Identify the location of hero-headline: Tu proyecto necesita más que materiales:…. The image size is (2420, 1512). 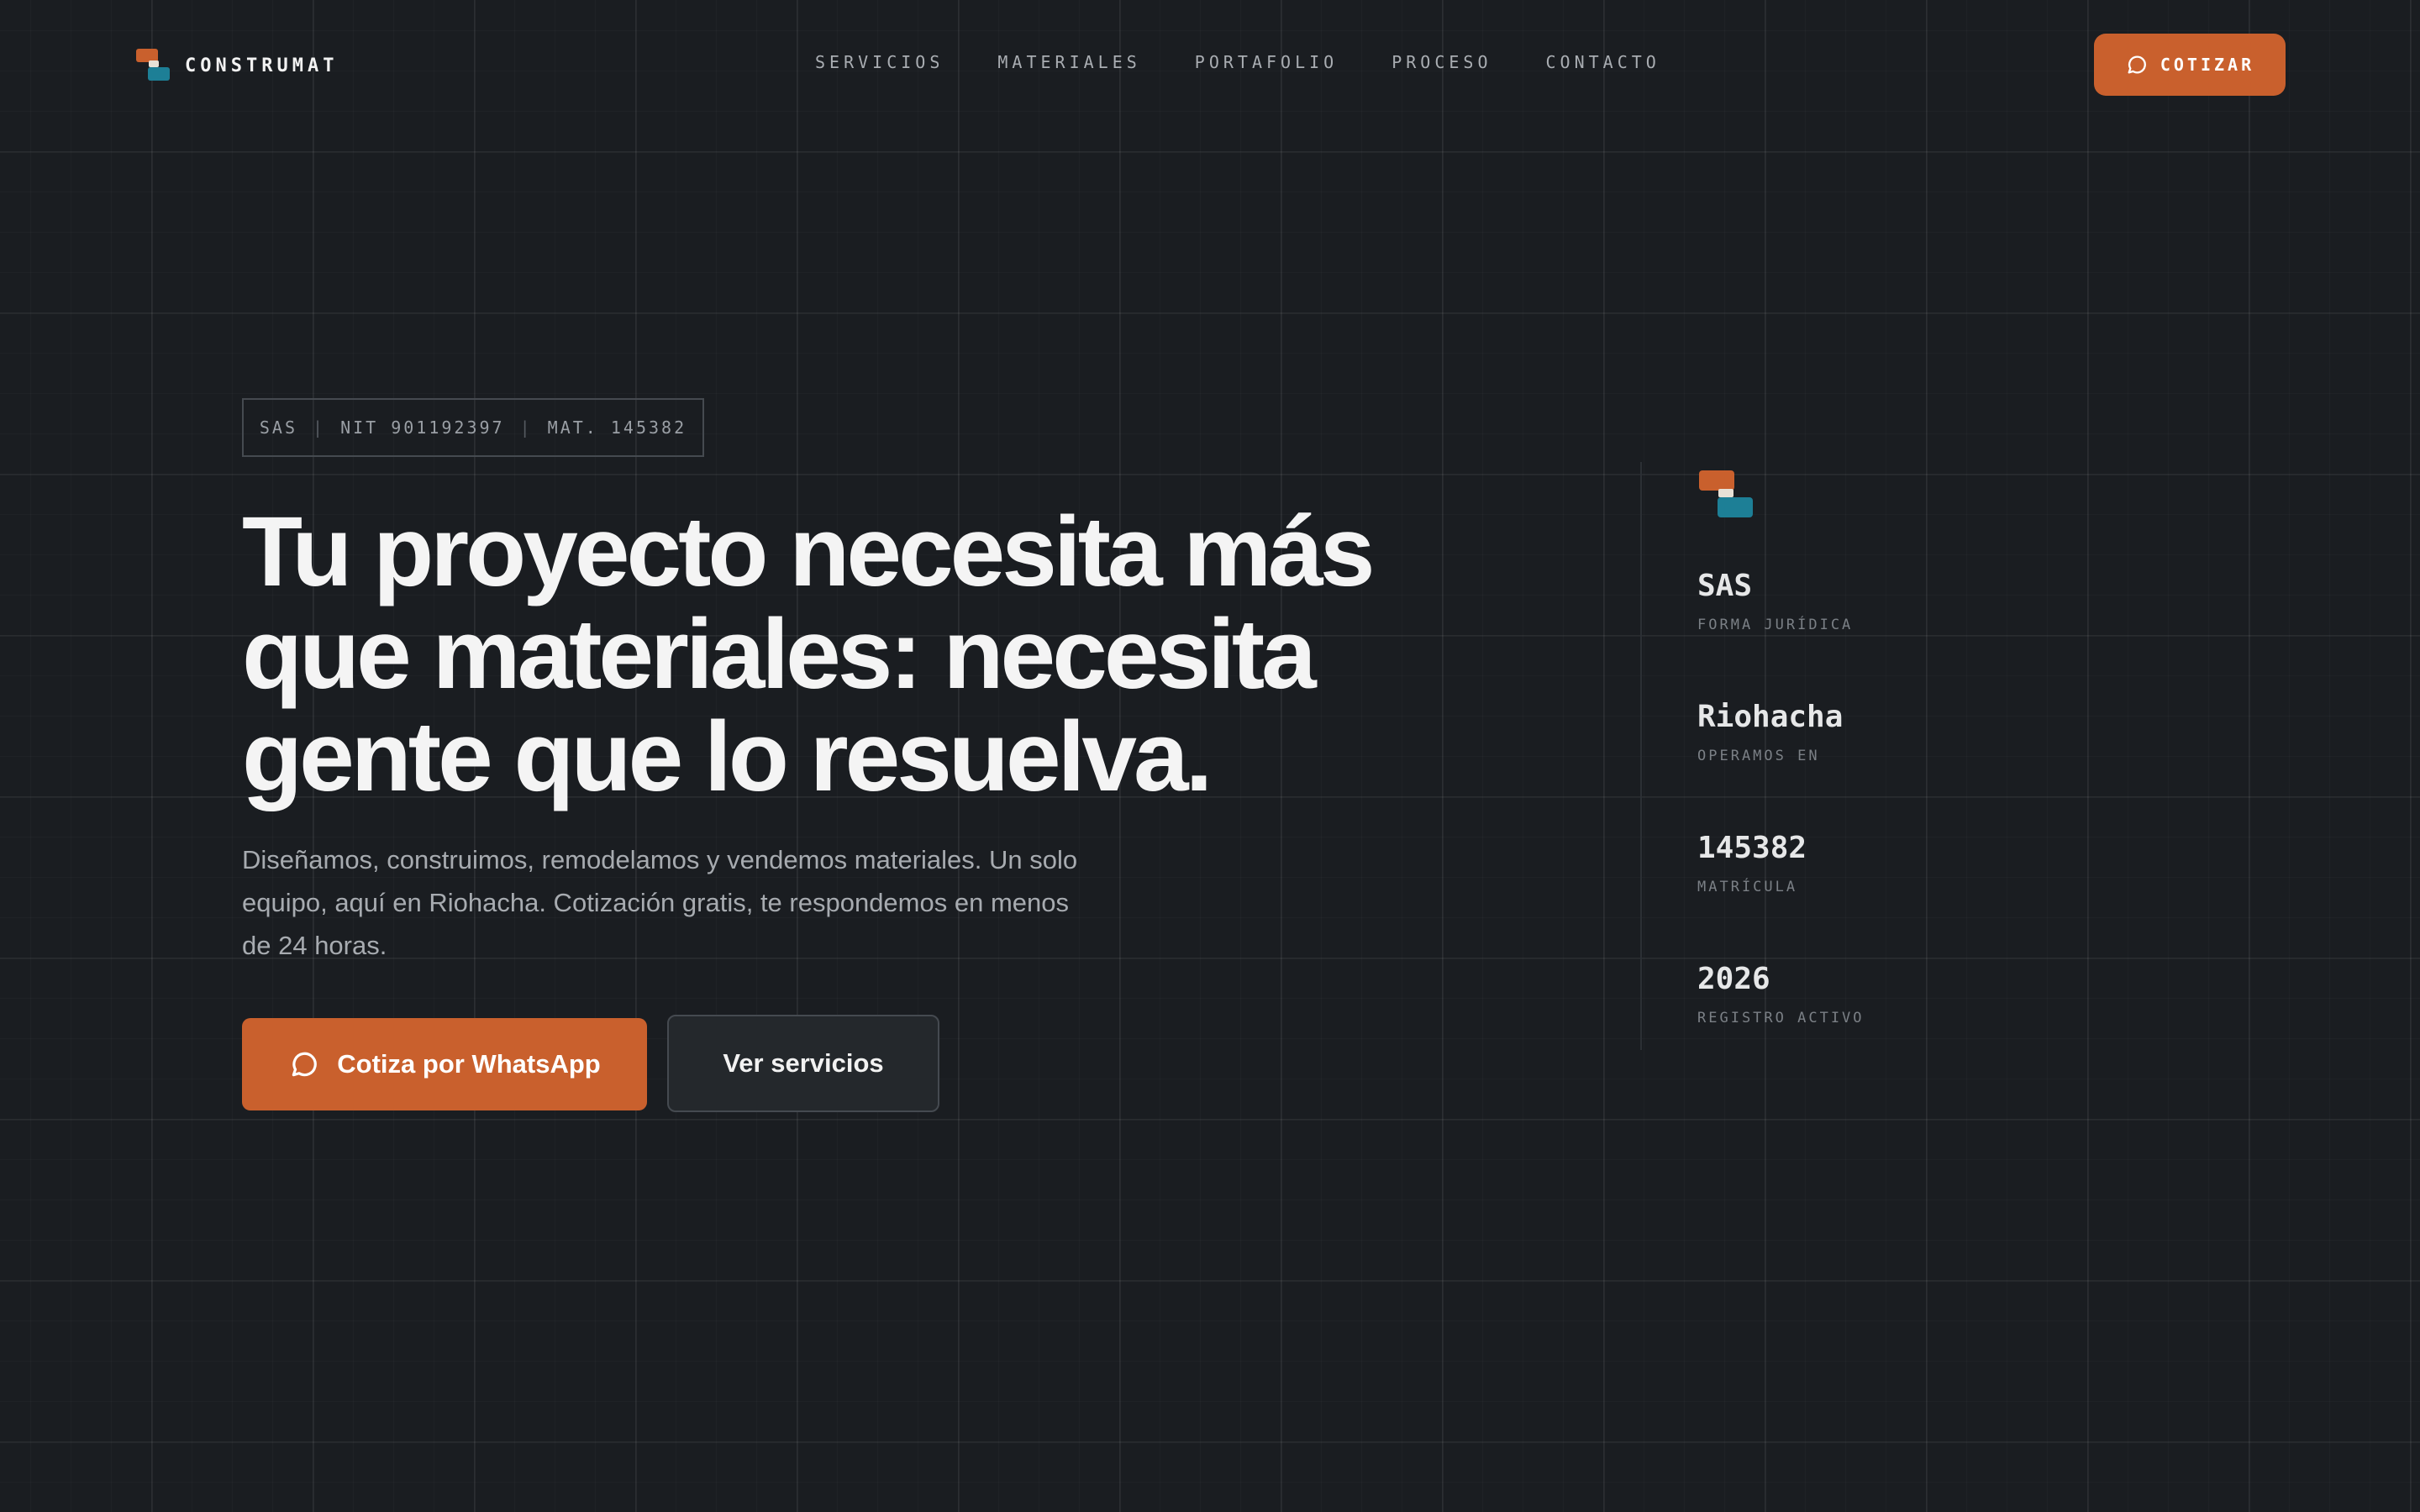
(809, 654).